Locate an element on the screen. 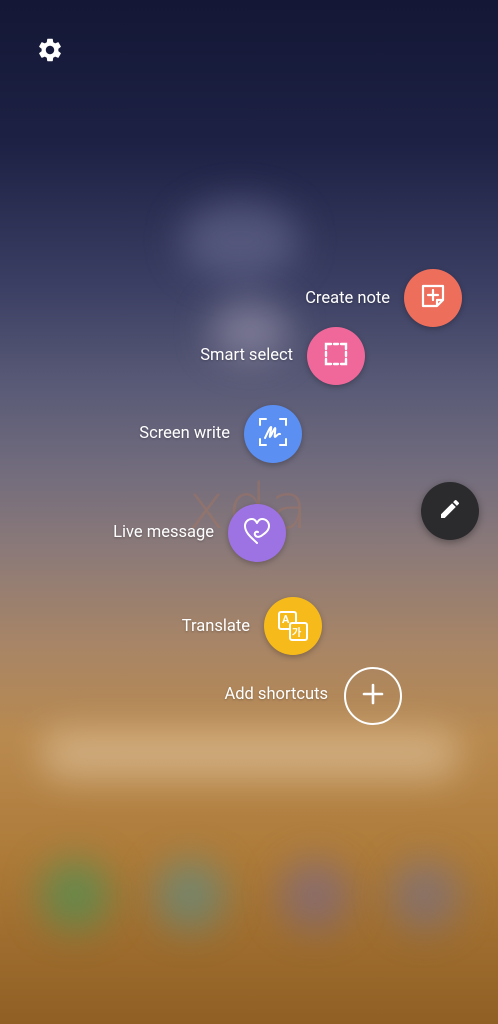  screen-write-button is located at coordinates (273, 434).